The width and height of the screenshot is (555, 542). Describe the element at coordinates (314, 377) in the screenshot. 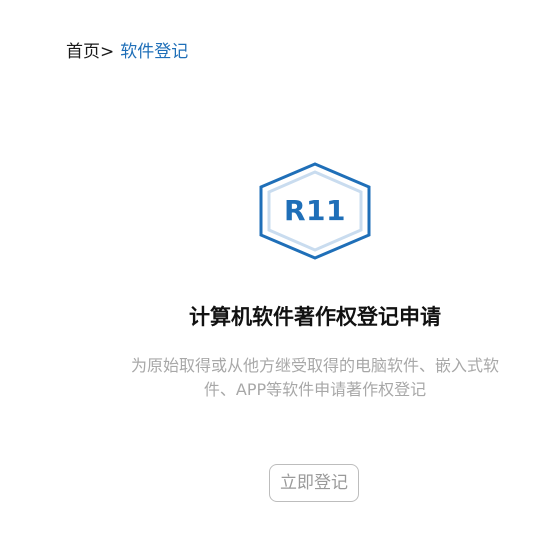

I see `service-description: 为原始取得或从他方继受取得的电脑软件、嵌入式软件、APP等软件申请著作权登记` at that location.